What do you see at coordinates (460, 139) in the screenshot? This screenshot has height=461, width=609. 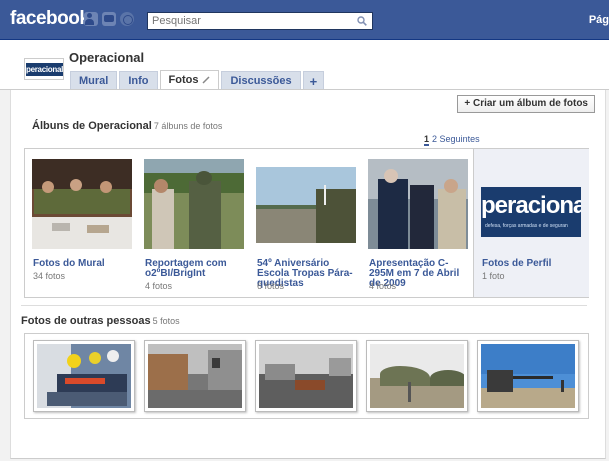 I see `pager-next-link: Seguintes` at bounding box center [460, 139].